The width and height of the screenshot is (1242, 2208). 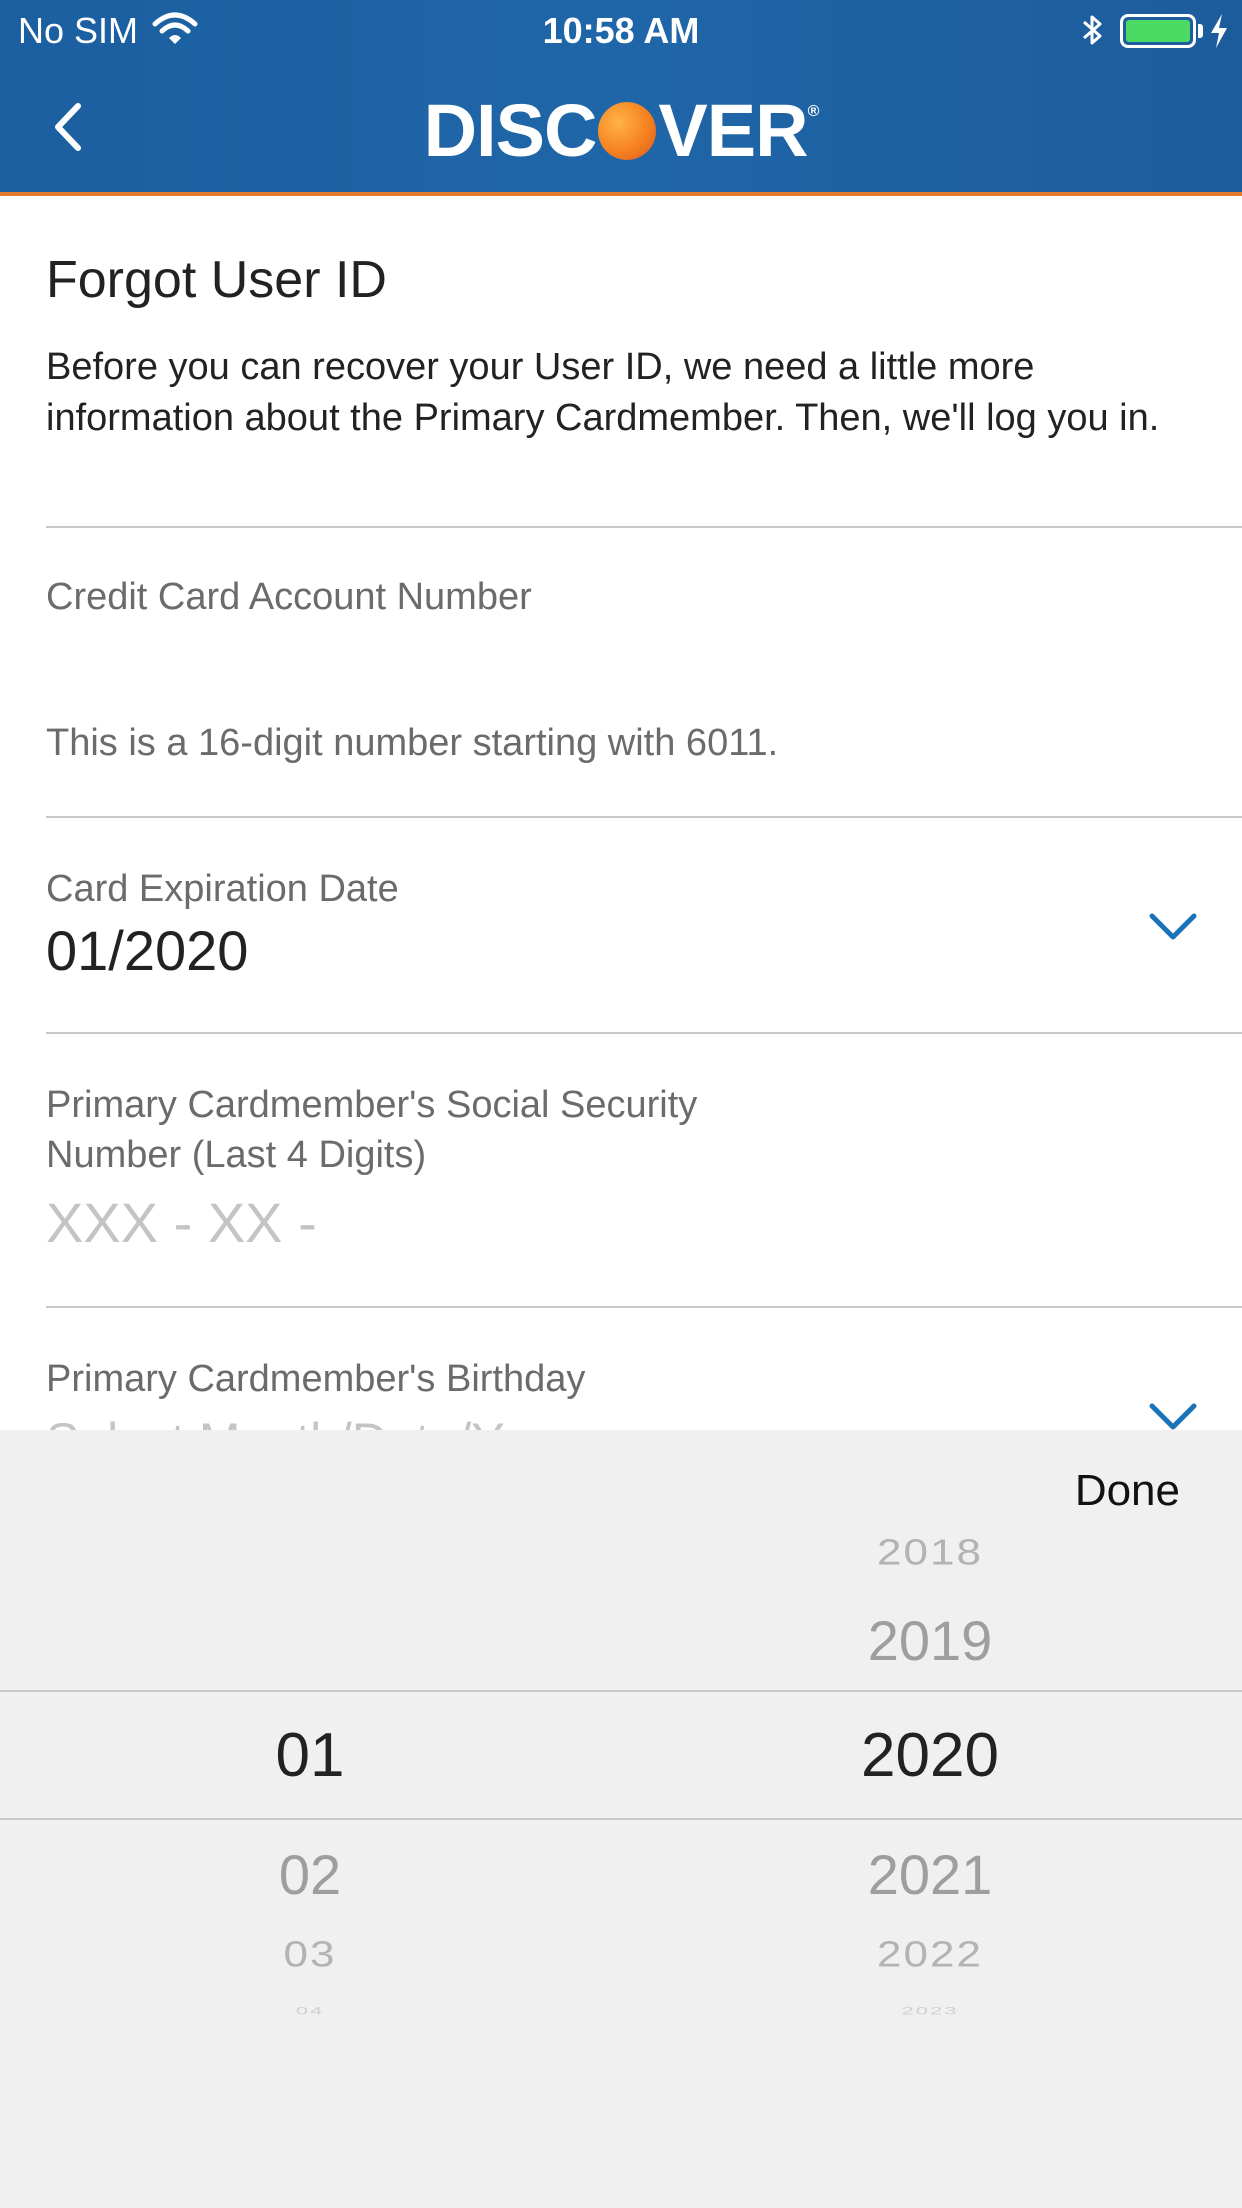 What do you see at coordinates (309, 1421) in the screenshot?
I see `birthday-placeholder: Select Month/Date/Year` at bounding box center [309, 1421].